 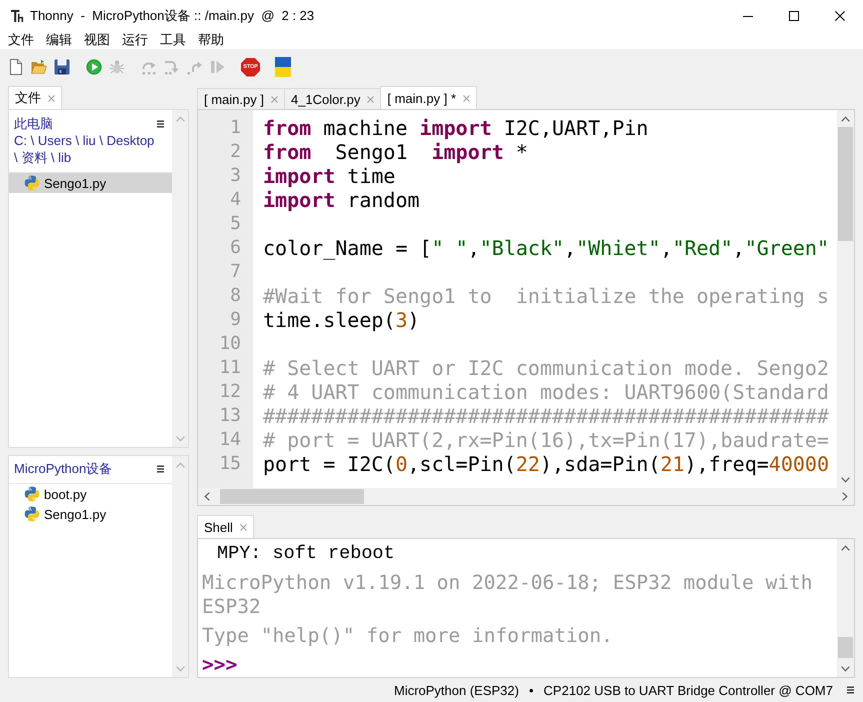 I want to click on code-line: #Wait for Sengo1 to initialize the operating s, so click(x=546, y=296).